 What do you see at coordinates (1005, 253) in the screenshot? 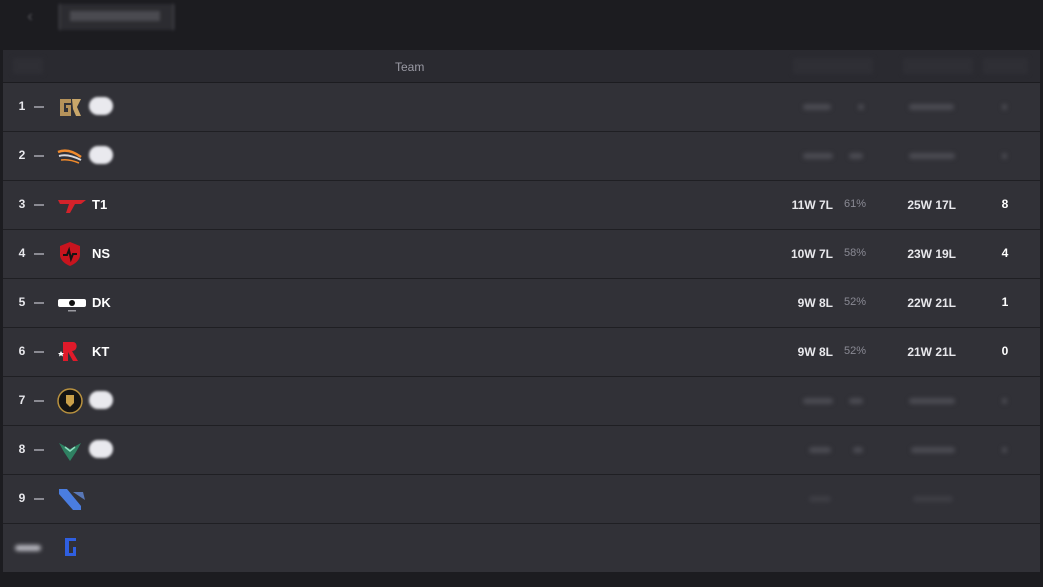
I see `points: 4` at bounding box center [1005, 253].